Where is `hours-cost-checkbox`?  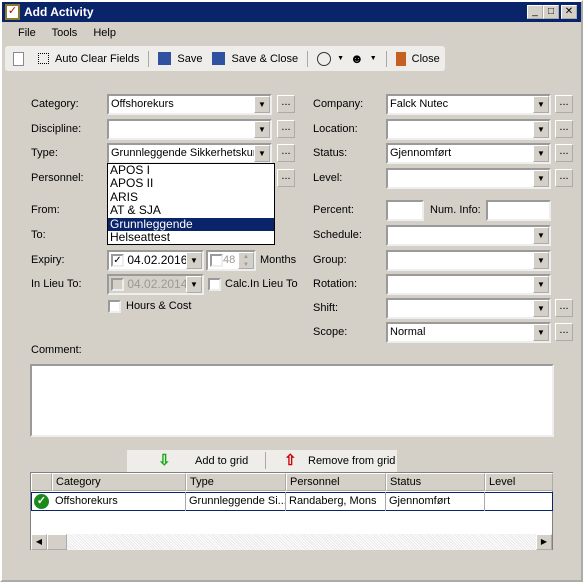 hours-cost-checkbox is located at coordinates (114, 306).